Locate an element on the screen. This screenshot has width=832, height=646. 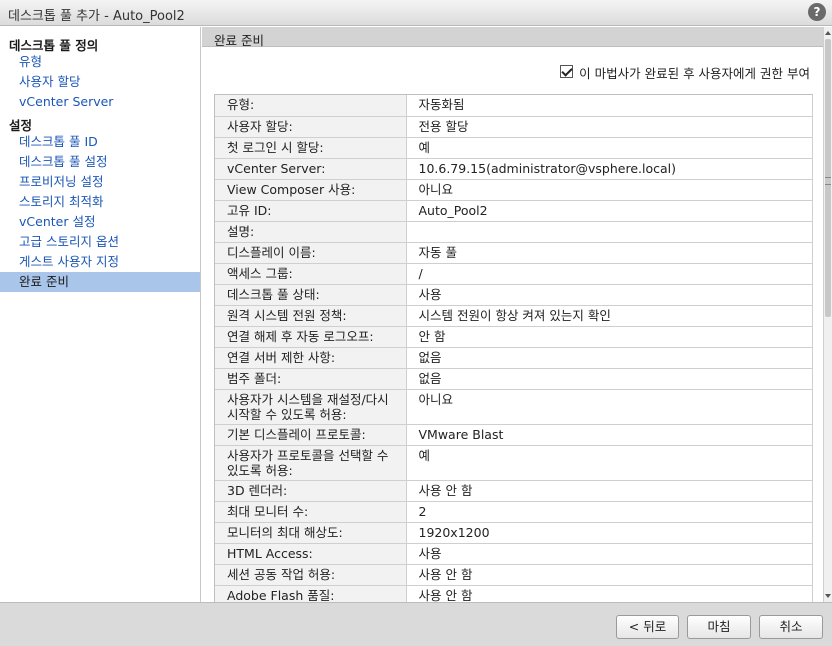
summary-row: 유형: 자동화됨 is located at coordinates (514, 106).